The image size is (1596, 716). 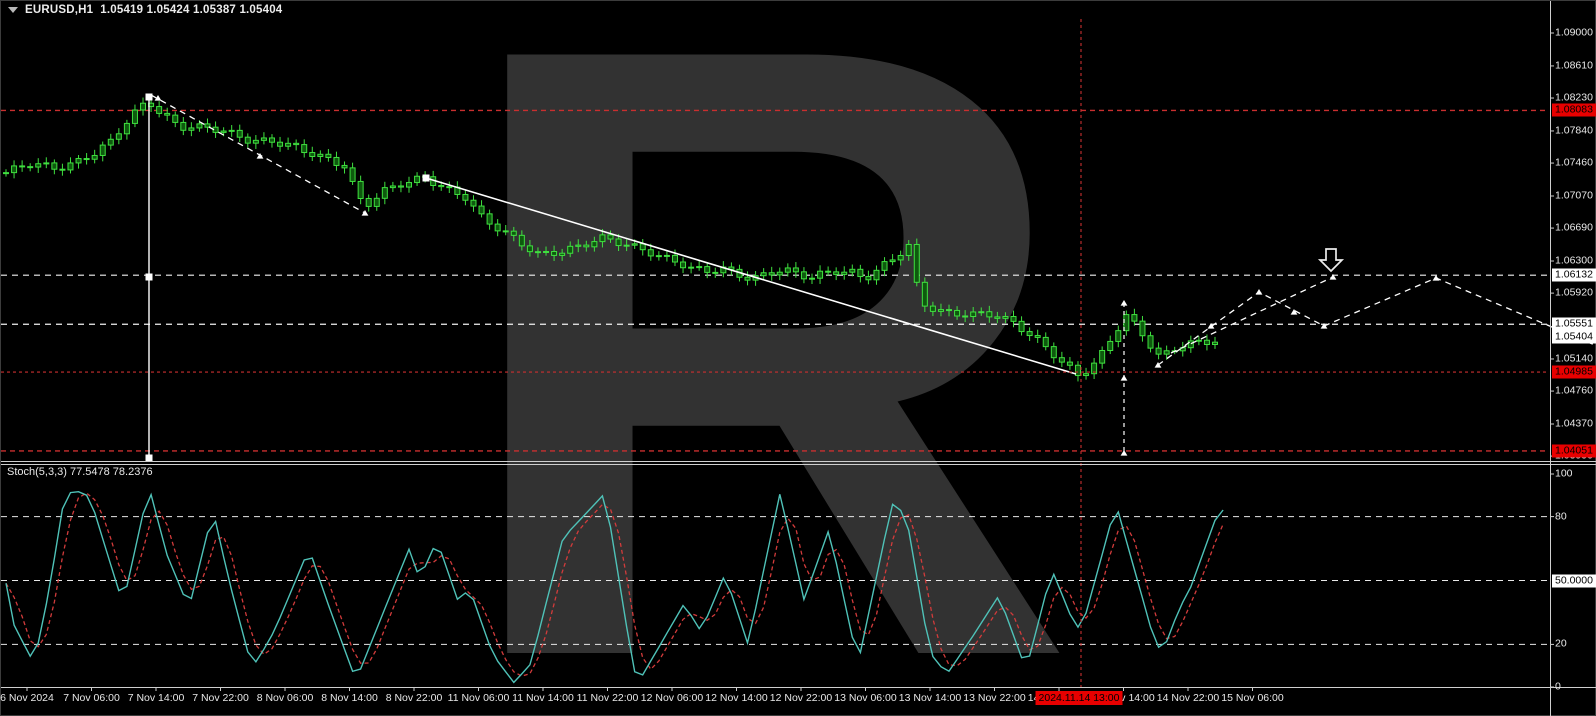 I want to click on time-axis-label: 13 Nov 14:00, so click(x=930, y=698).